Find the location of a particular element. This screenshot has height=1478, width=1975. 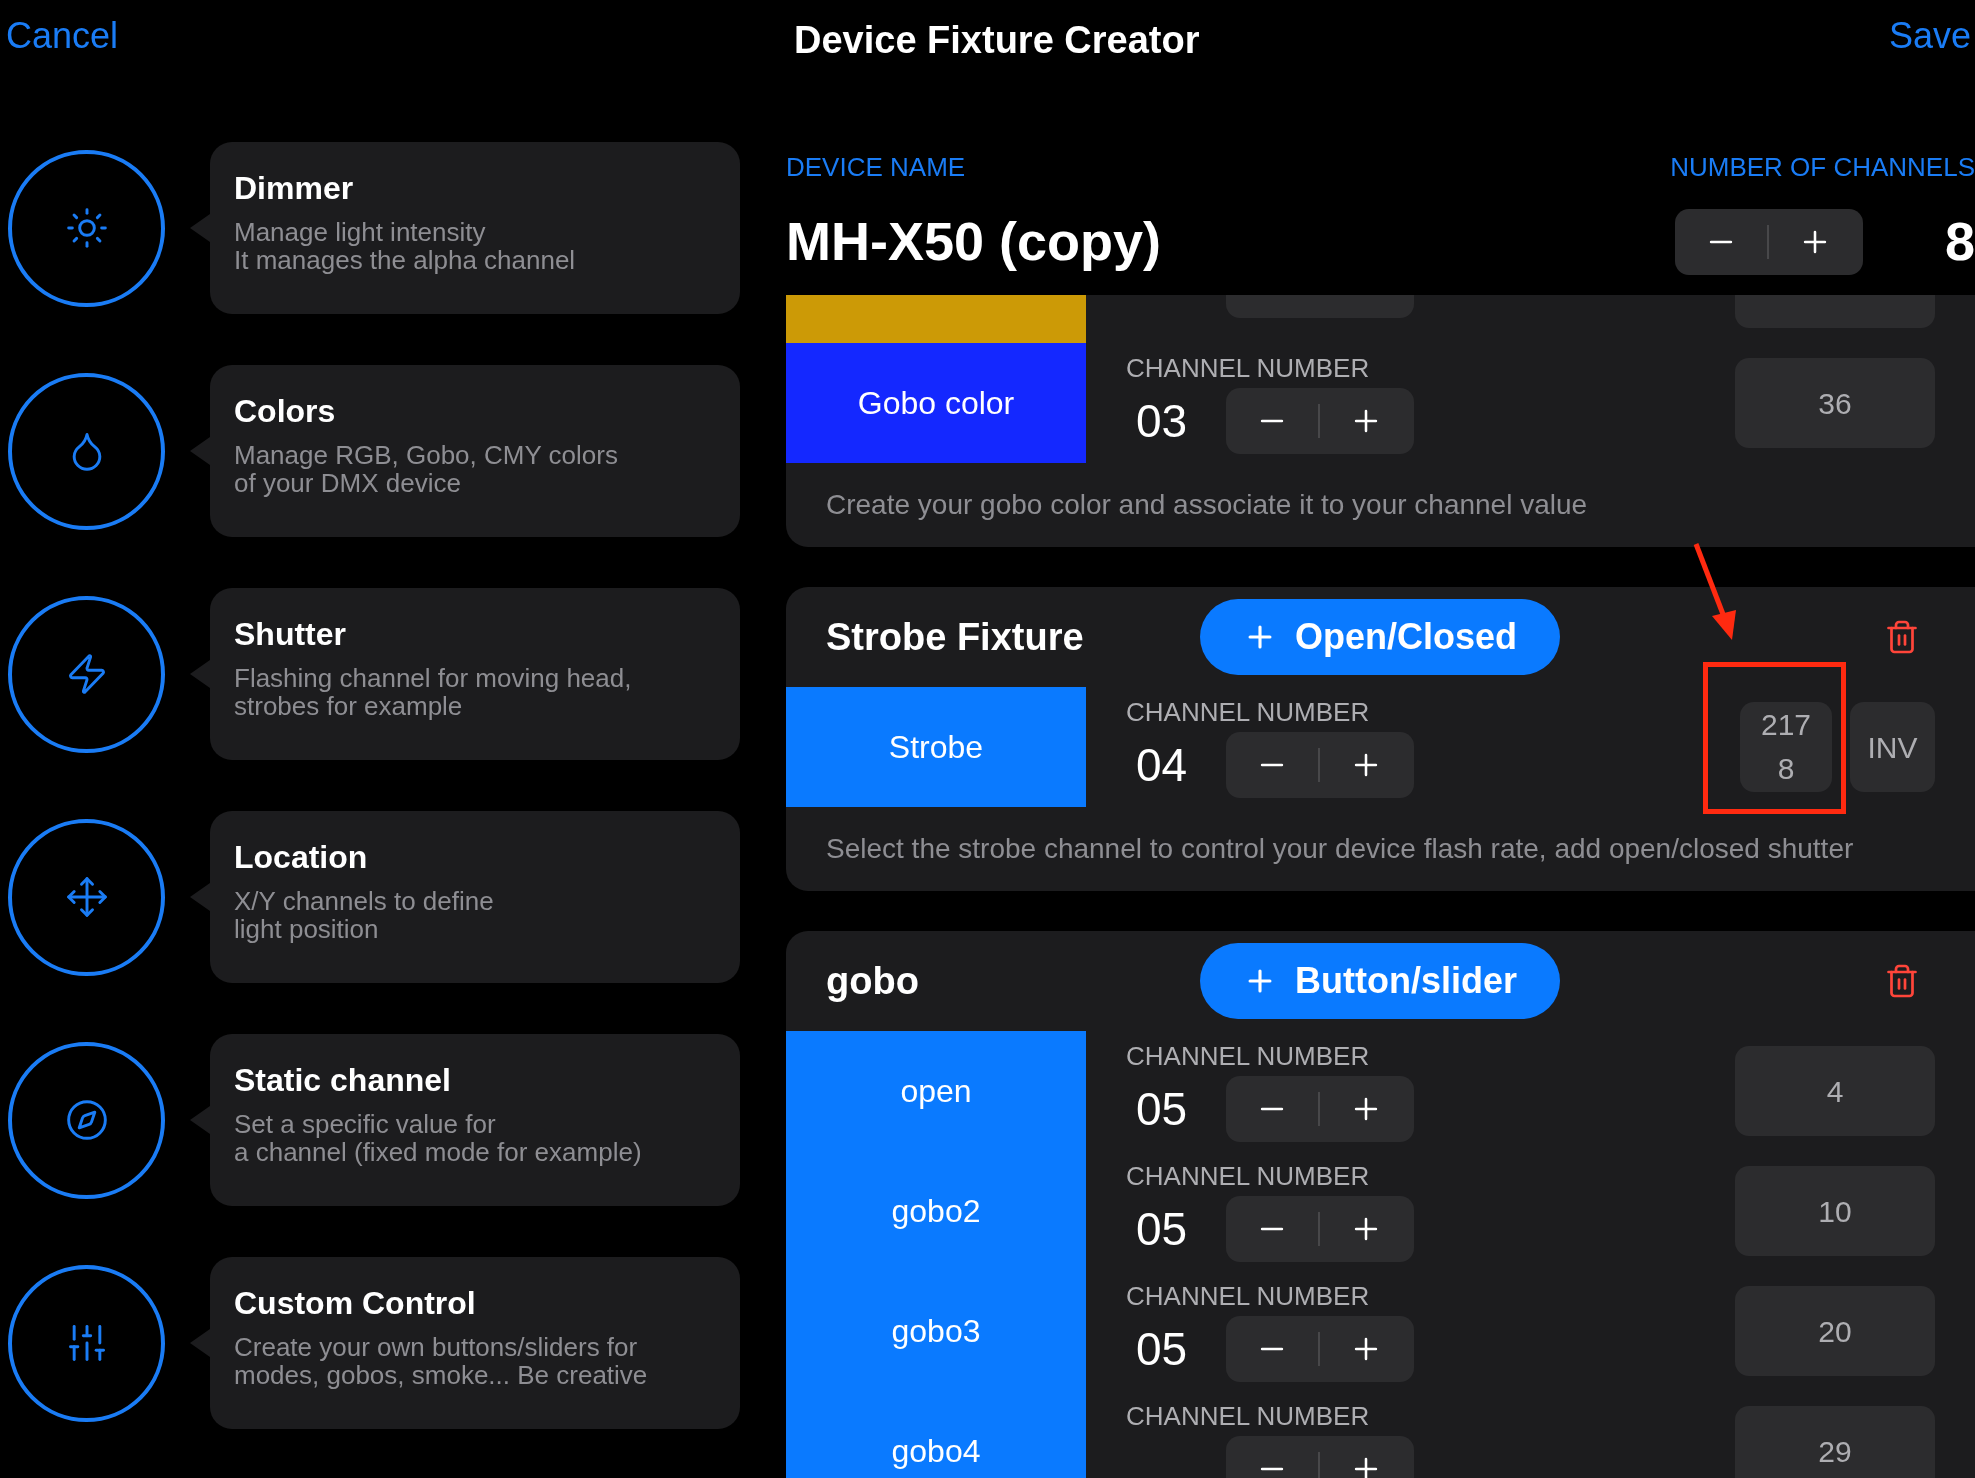

fixture-description: Select the strobe channel to control your device flash rate, add open/closed shutter is located at coordinates (1340, 849).